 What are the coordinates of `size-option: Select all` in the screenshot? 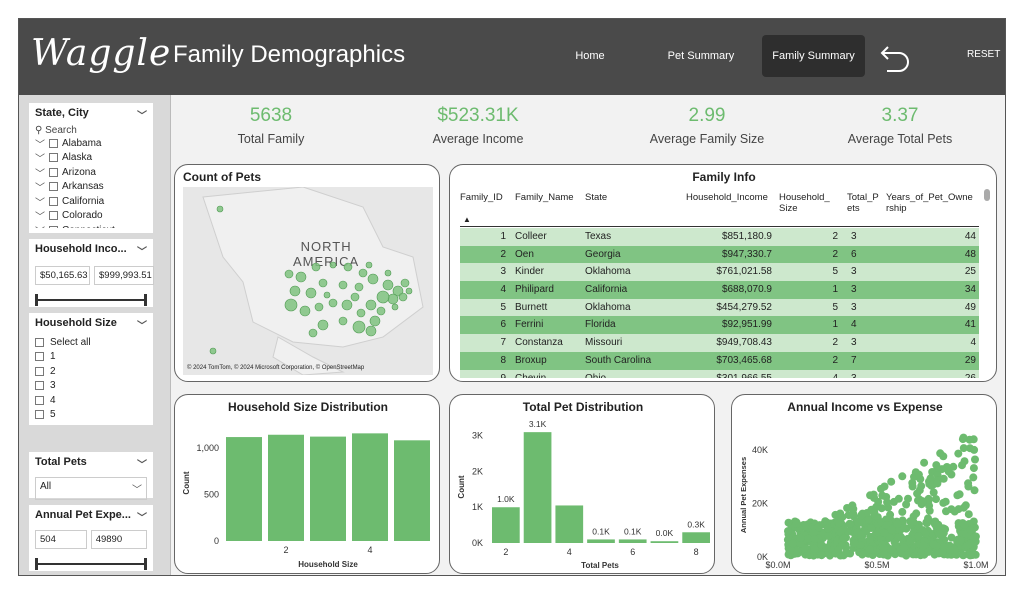 It's located at (91, 342).